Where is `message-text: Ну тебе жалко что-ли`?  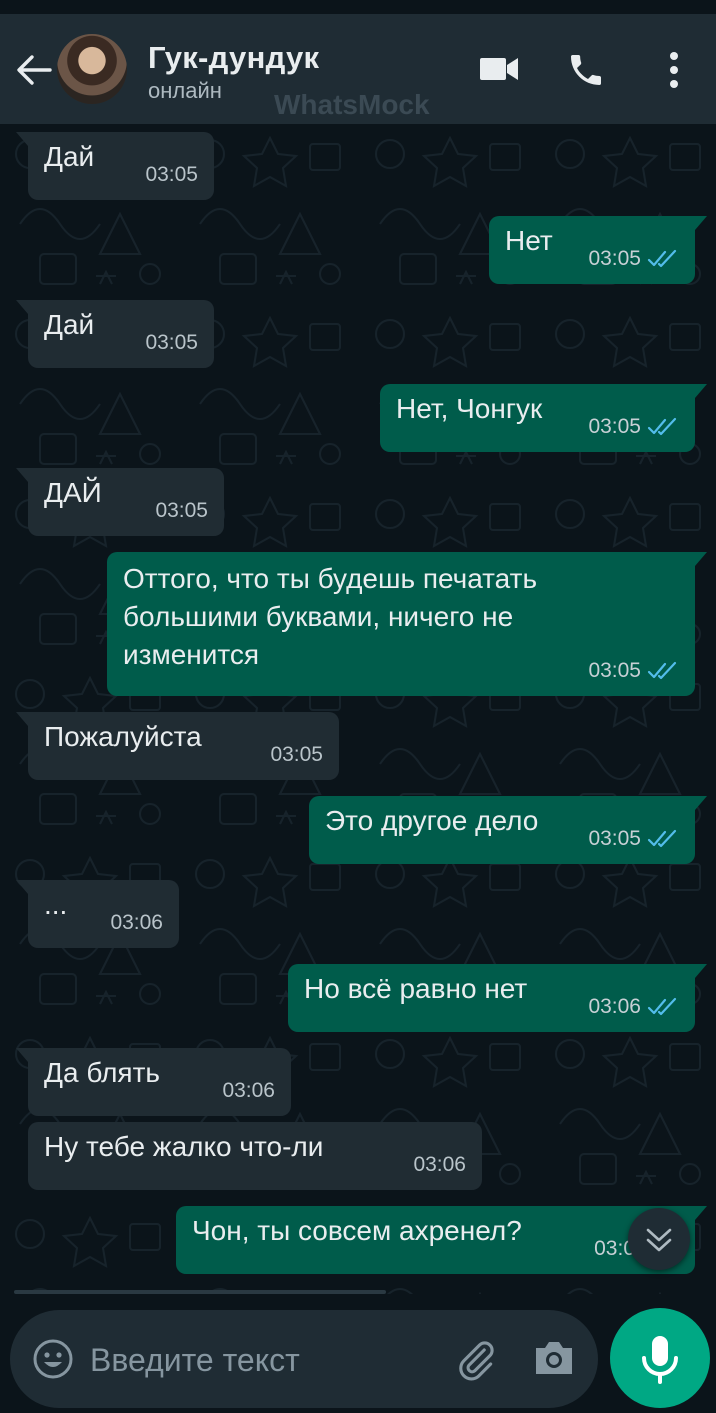
message-text: Ну тебе жалко что-ли is located at coordinates (184, 1146).